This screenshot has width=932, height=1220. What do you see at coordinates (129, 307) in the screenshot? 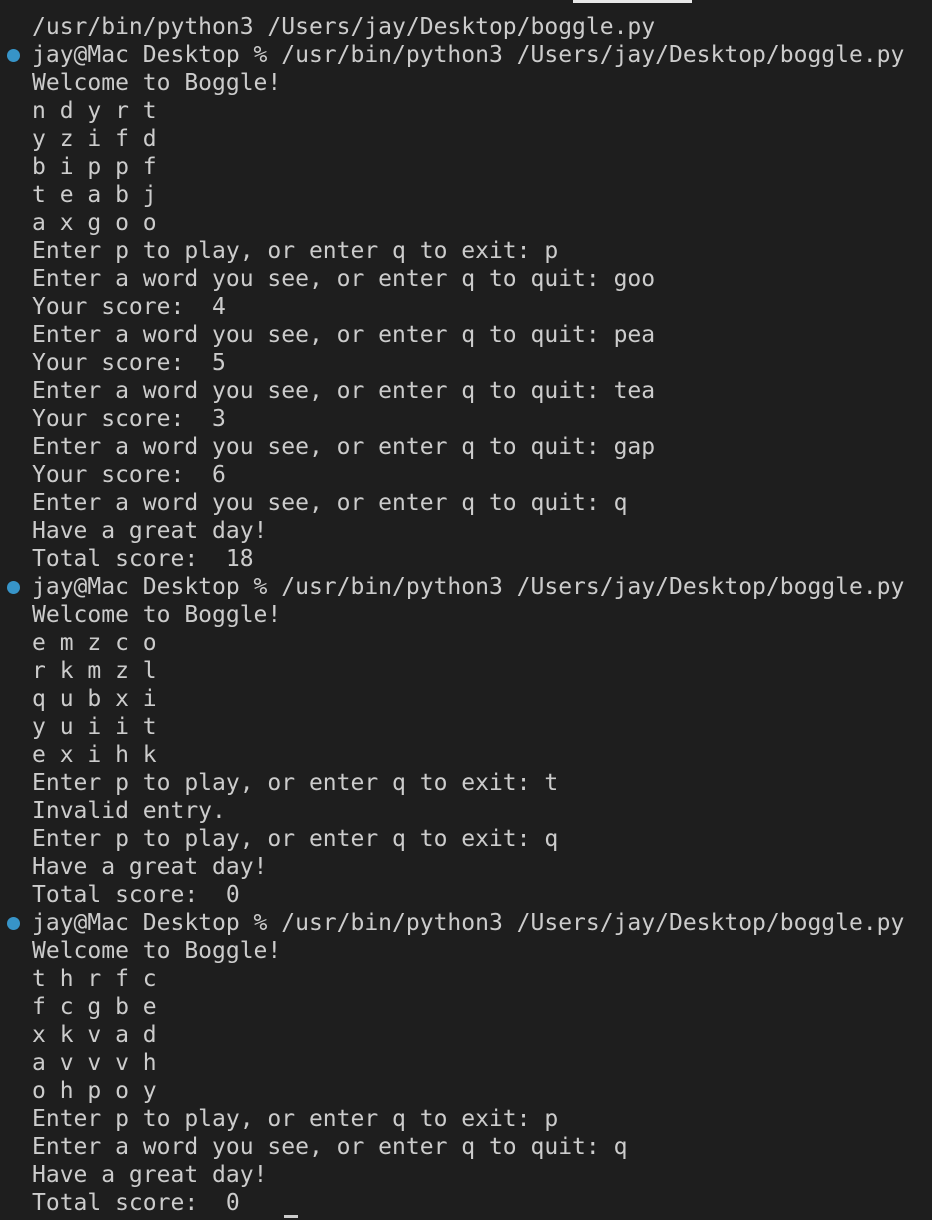
I see `terminal-line-text: Your score: 4` at bounding box center [129, 307].